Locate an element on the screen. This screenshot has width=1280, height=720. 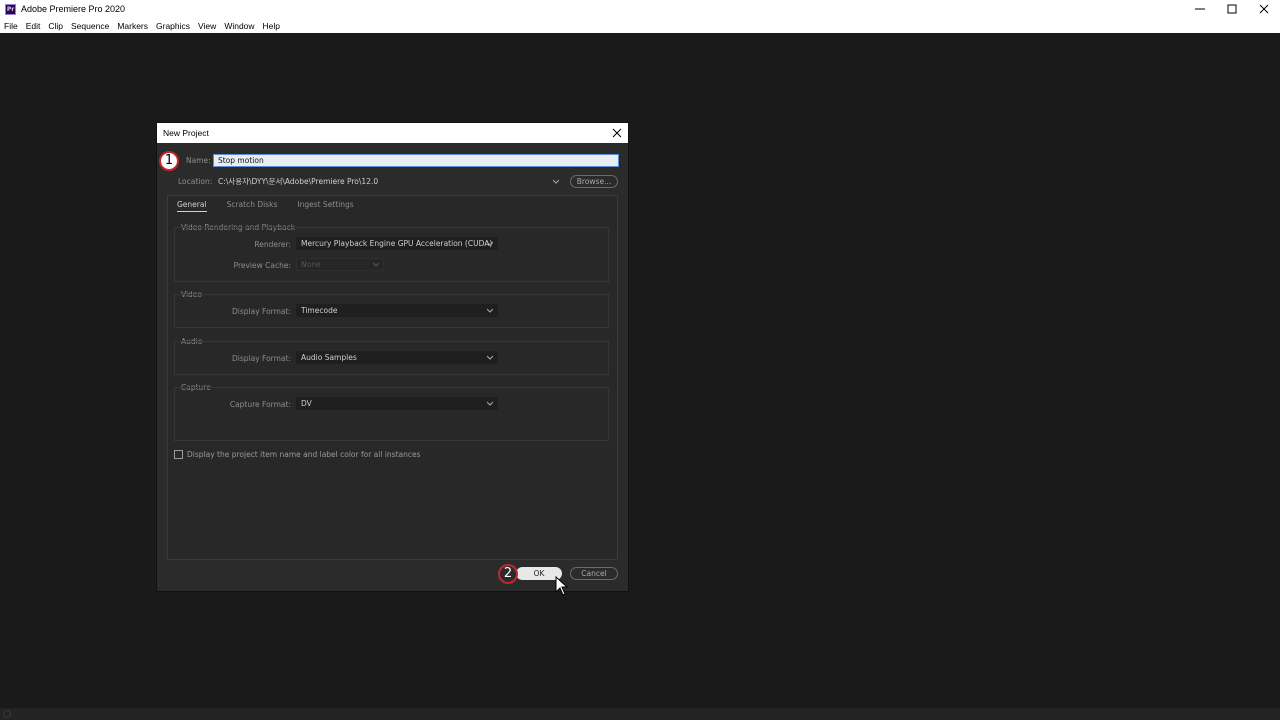
audio-display-format-select: Audio Samples is located at coordinates (397, 357).